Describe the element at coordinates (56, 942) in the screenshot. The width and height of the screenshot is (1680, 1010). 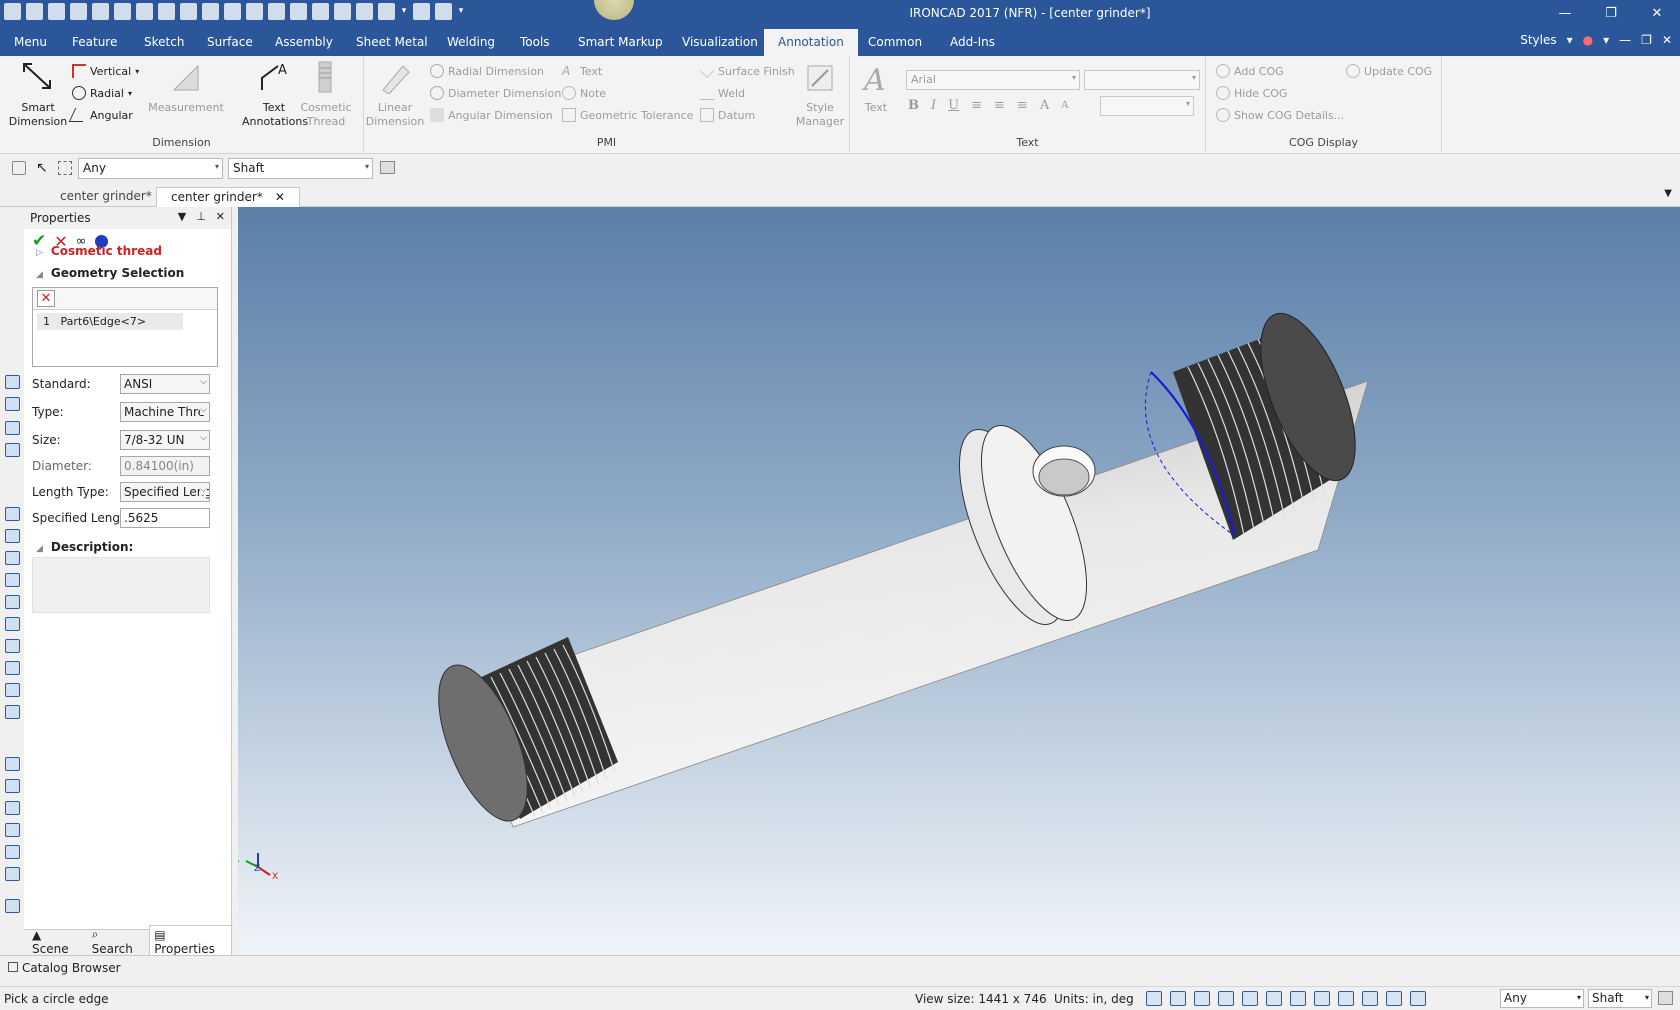
I see `scene-tab: ▲ Scene` at that location.